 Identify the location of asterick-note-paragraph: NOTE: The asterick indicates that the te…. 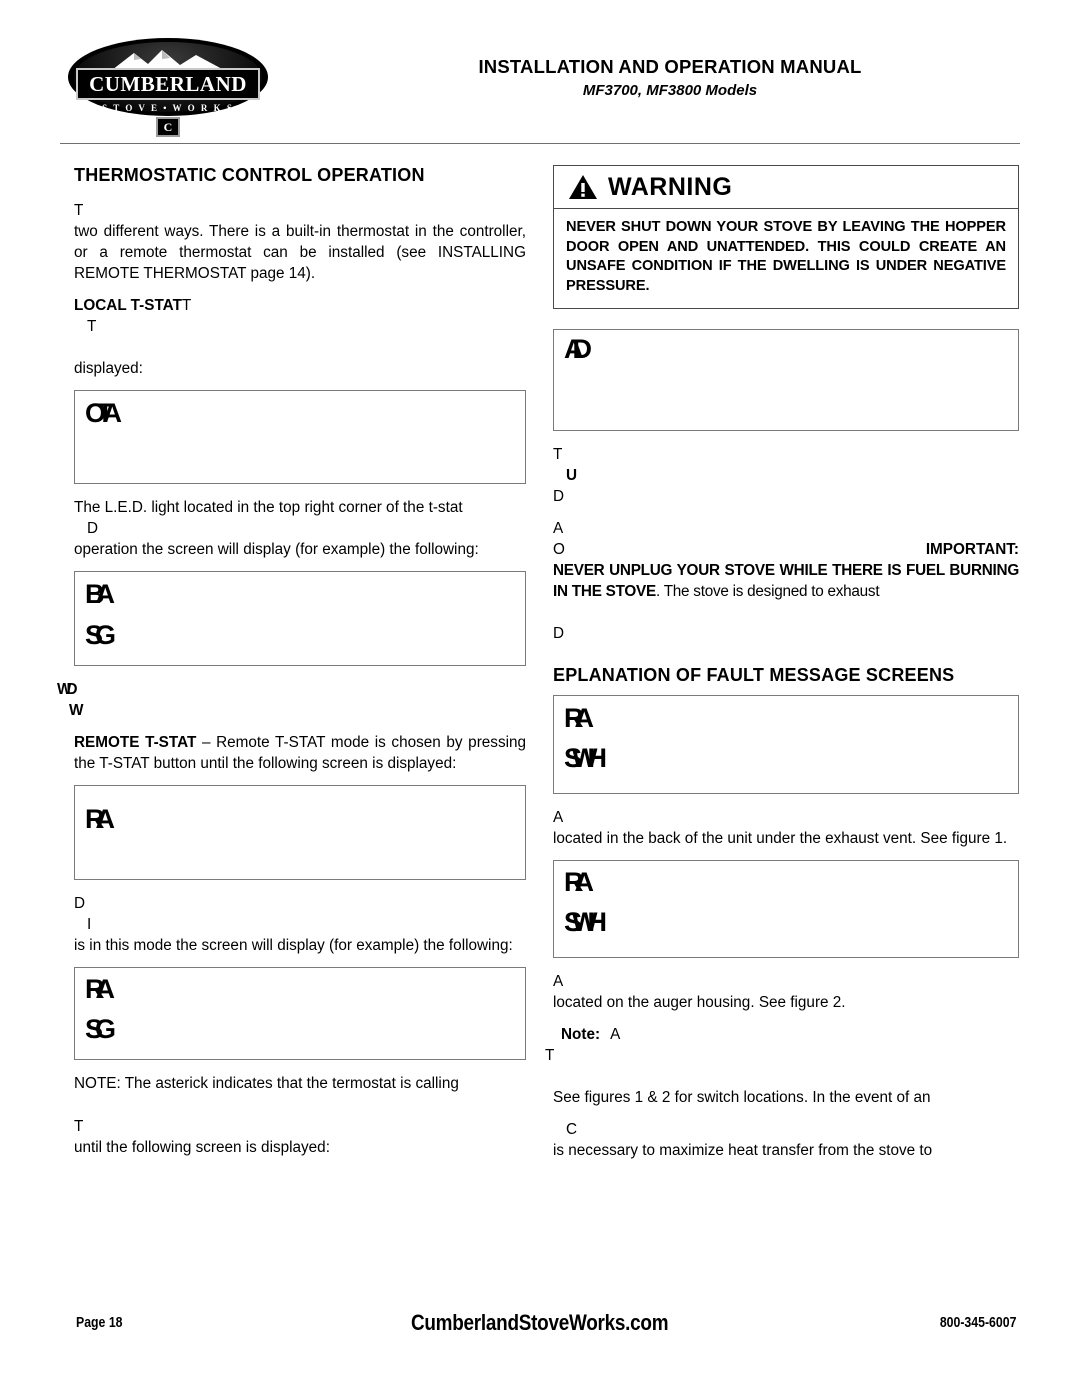
(266, 1083).